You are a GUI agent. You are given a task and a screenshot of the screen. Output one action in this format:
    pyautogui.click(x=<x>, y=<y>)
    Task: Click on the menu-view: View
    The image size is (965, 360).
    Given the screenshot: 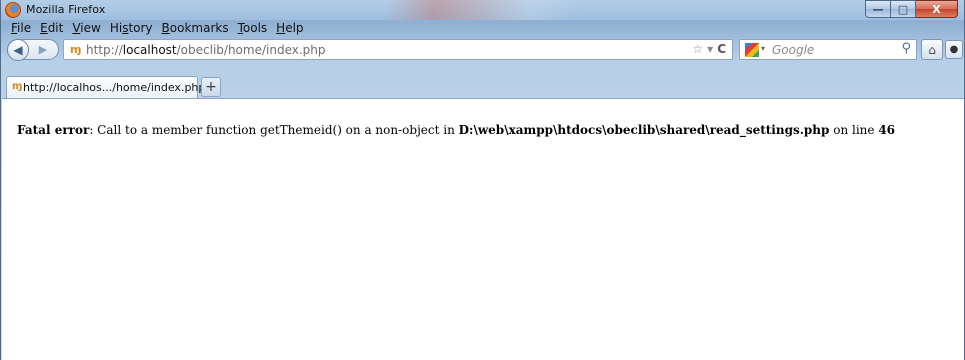 What is the action you would take?
    pyautogui.click(x=86, y=28)
    